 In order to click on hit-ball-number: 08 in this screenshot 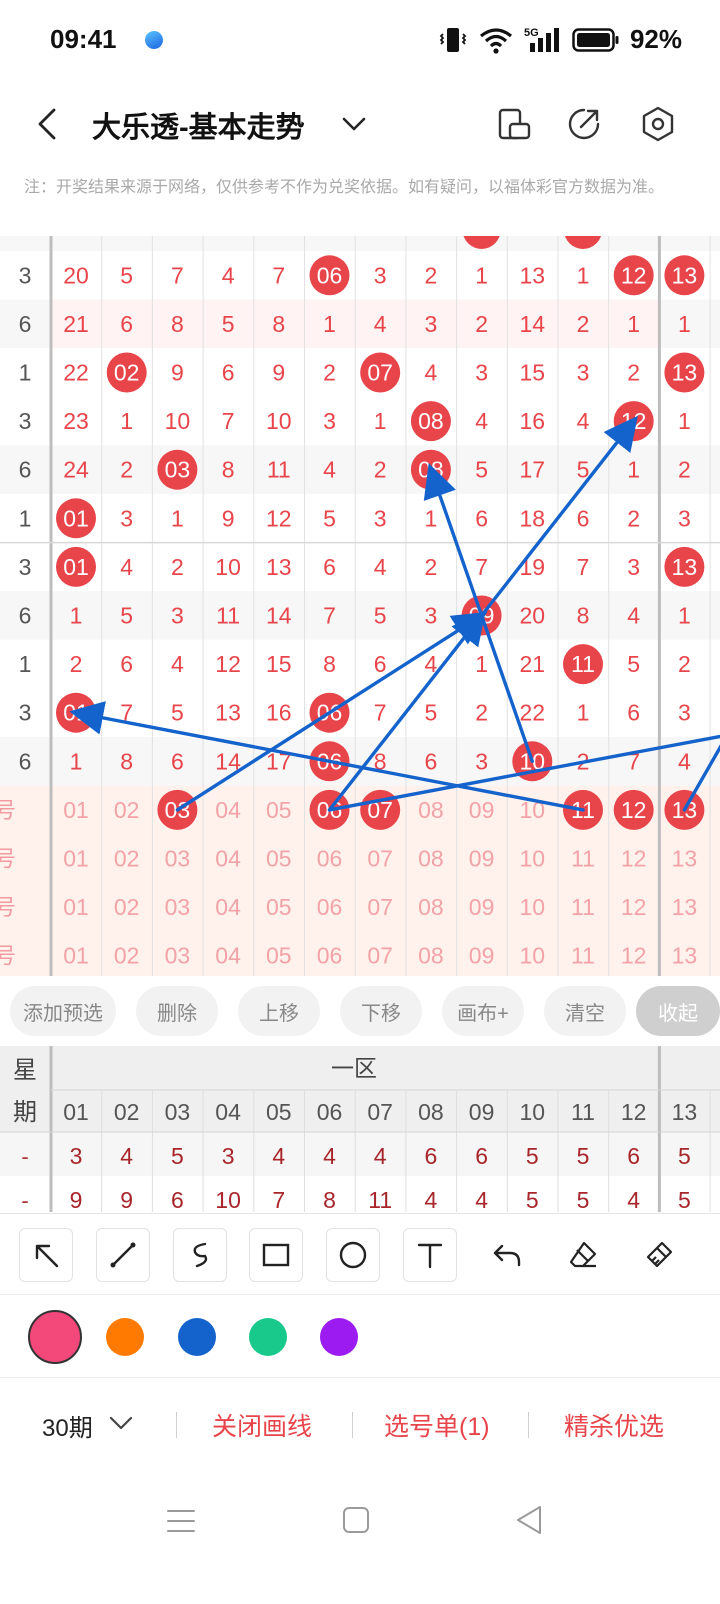, I will do `click(431, 421)`.